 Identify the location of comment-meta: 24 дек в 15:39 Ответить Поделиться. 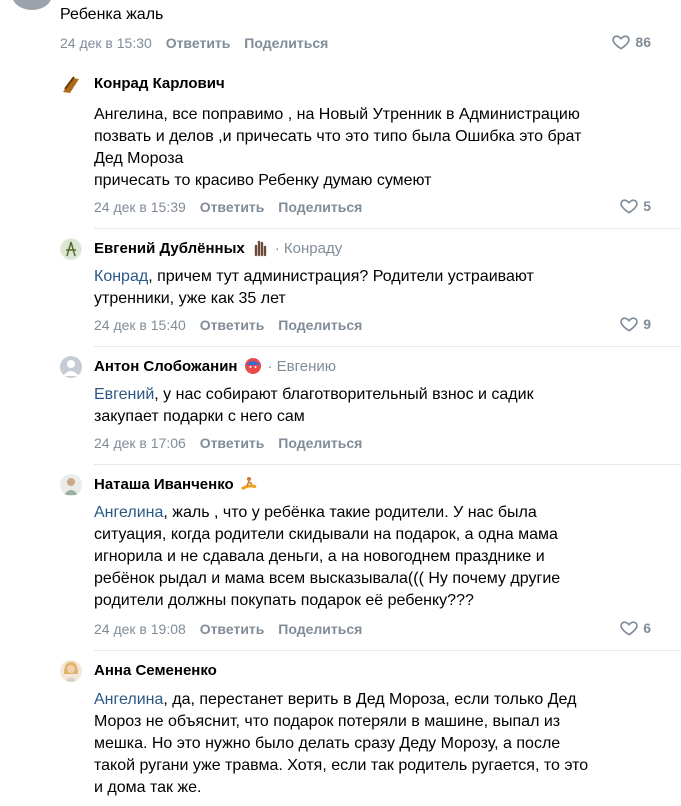
(228, 207).